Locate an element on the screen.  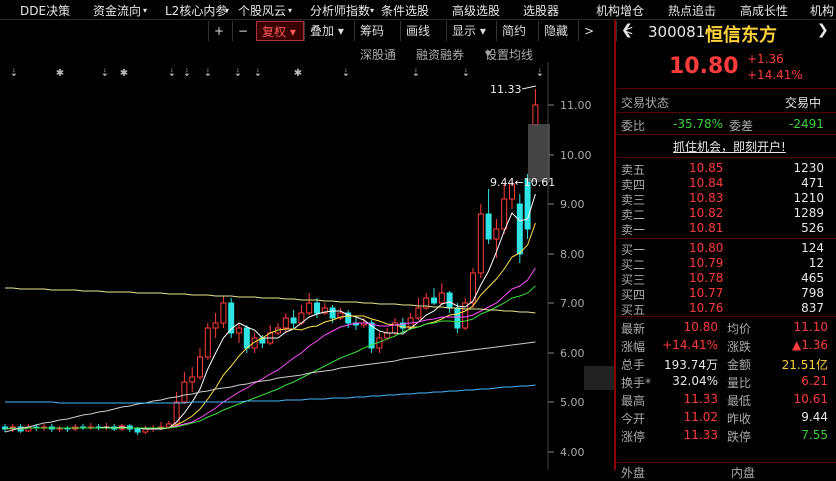
overlay-dropdown: 叠加 ▾ is located at coordinates (328, 31).